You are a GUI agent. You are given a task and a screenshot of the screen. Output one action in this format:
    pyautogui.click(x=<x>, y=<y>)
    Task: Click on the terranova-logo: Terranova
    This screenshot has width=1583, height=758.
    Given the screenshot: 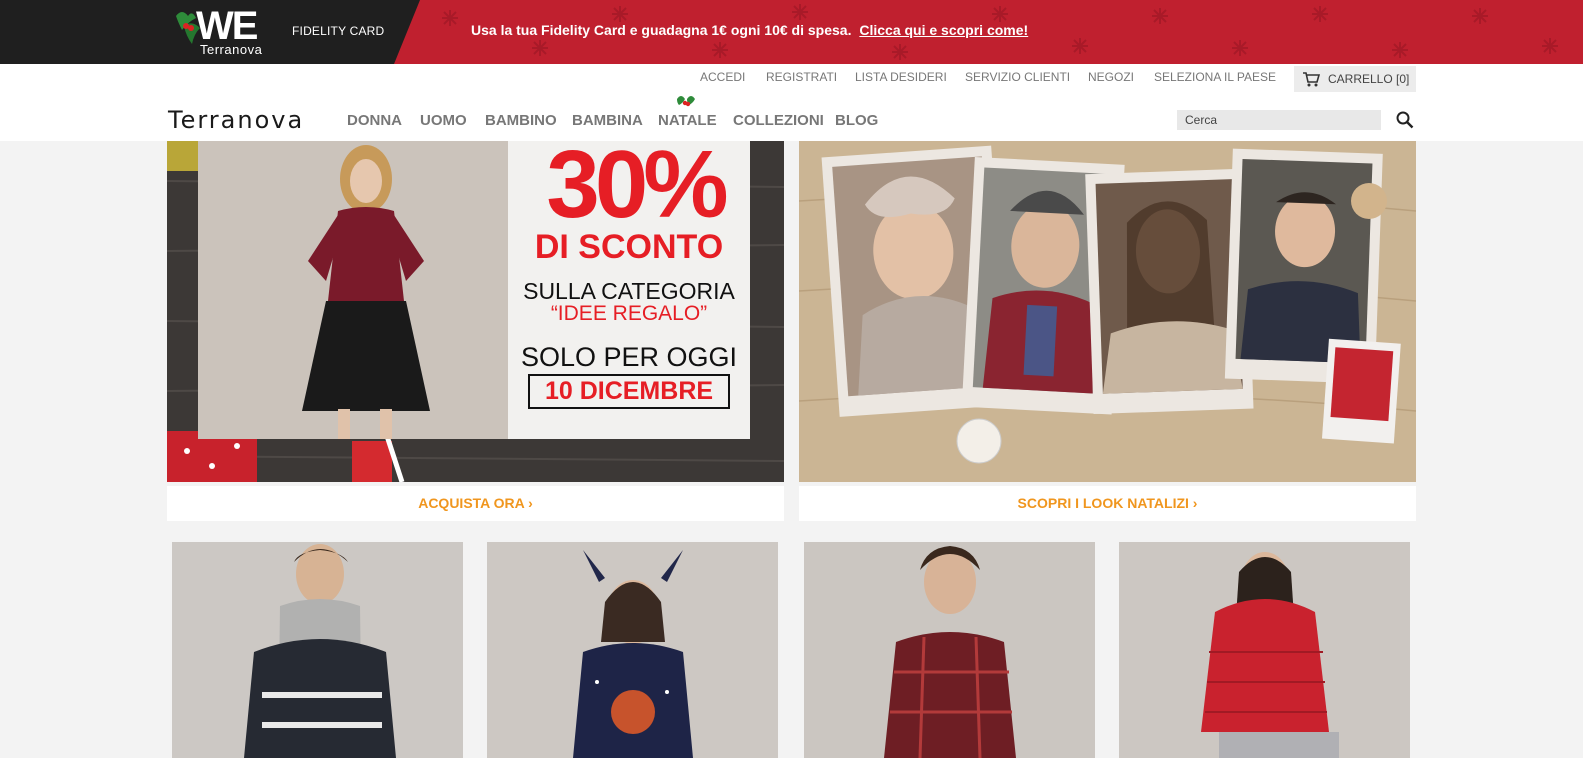 What is the action you would take?
    pyautogui.click(x=236, y=120)
    